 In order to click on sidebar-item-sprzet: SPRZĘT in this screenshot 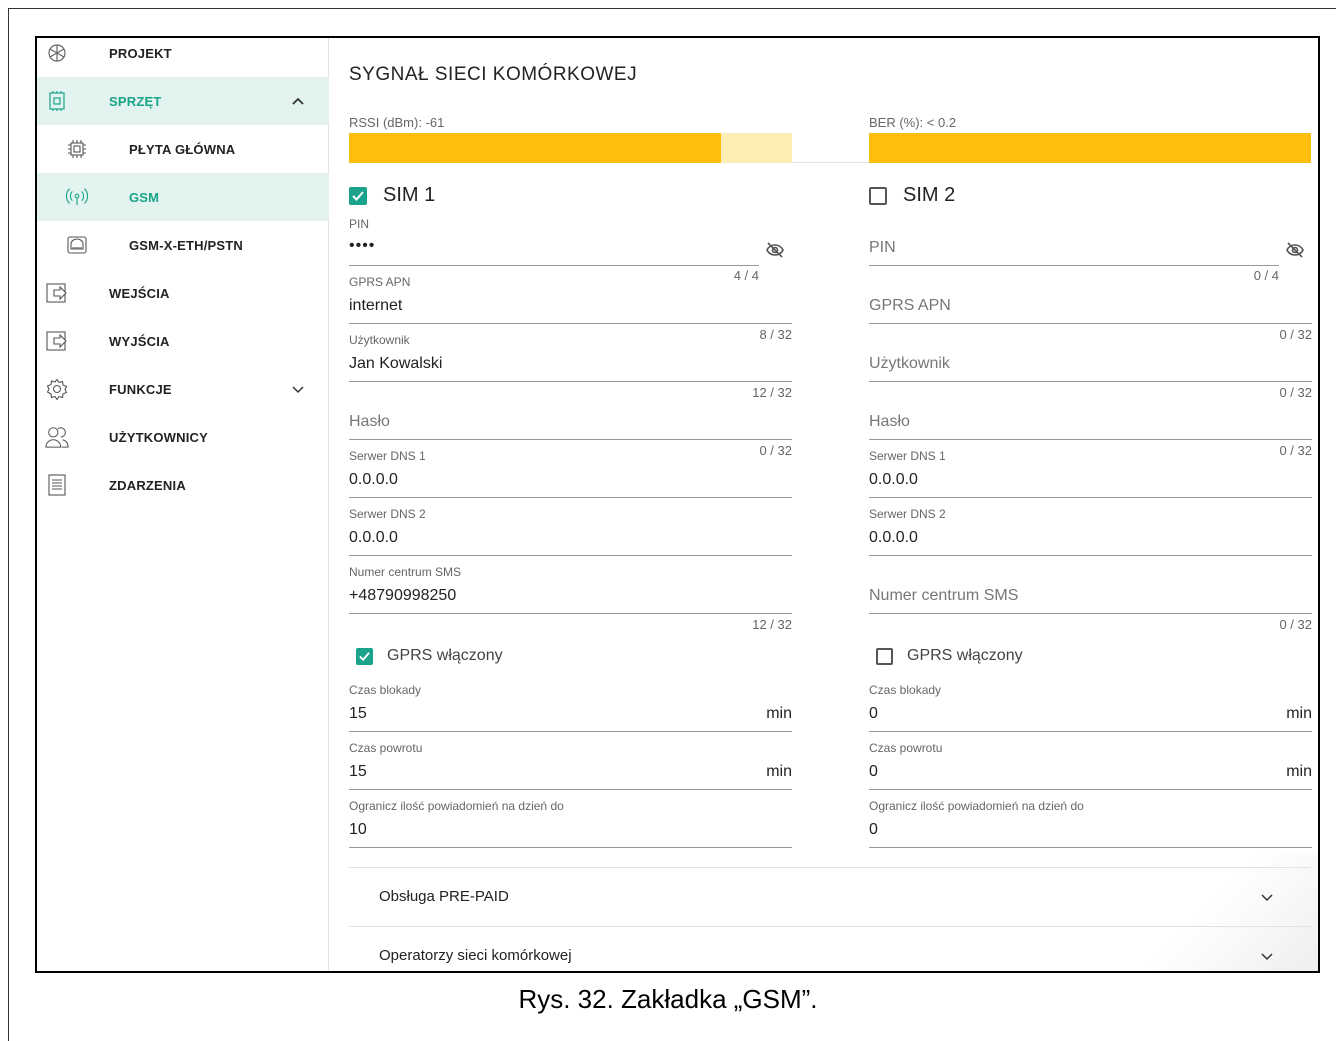, I will do `click(183, 101)`.